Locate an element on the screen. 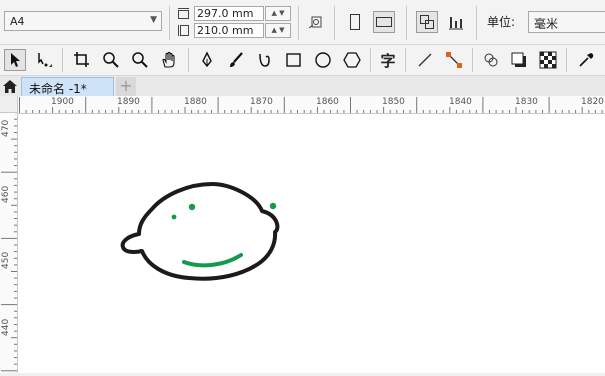  crop-icon is located at coordinates (81, 59).